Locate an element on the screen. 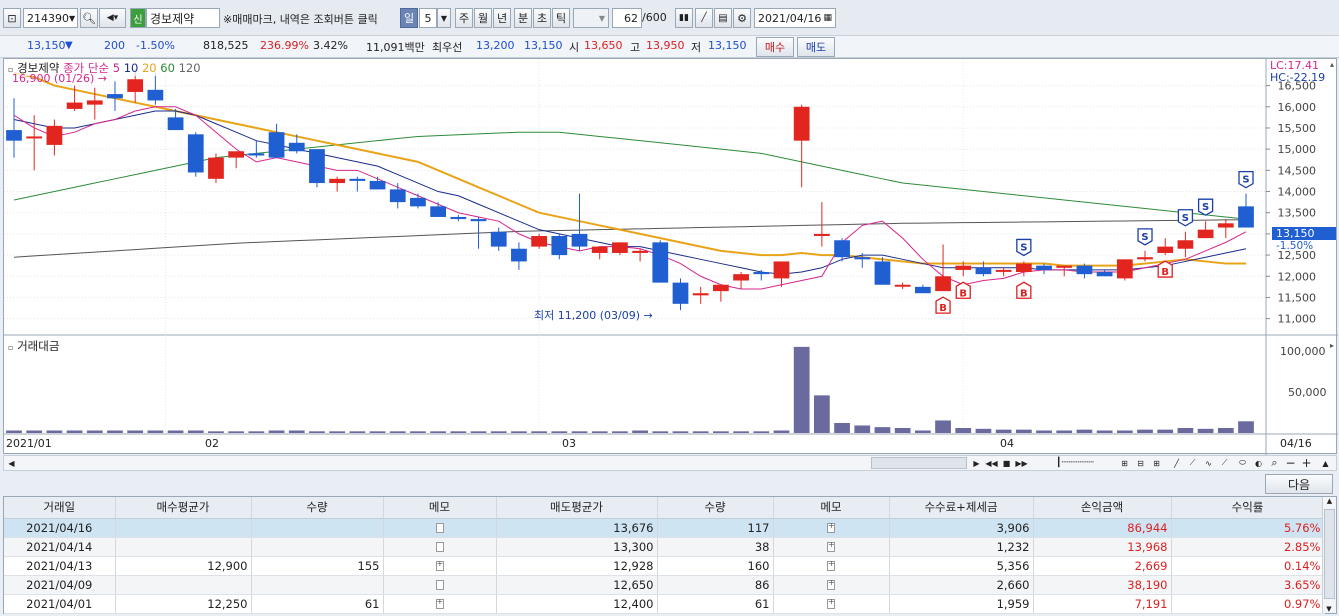 This screenshot has height=616, width=1339. stock-name-field: 경보제약 is located at coordinates (183, 18).